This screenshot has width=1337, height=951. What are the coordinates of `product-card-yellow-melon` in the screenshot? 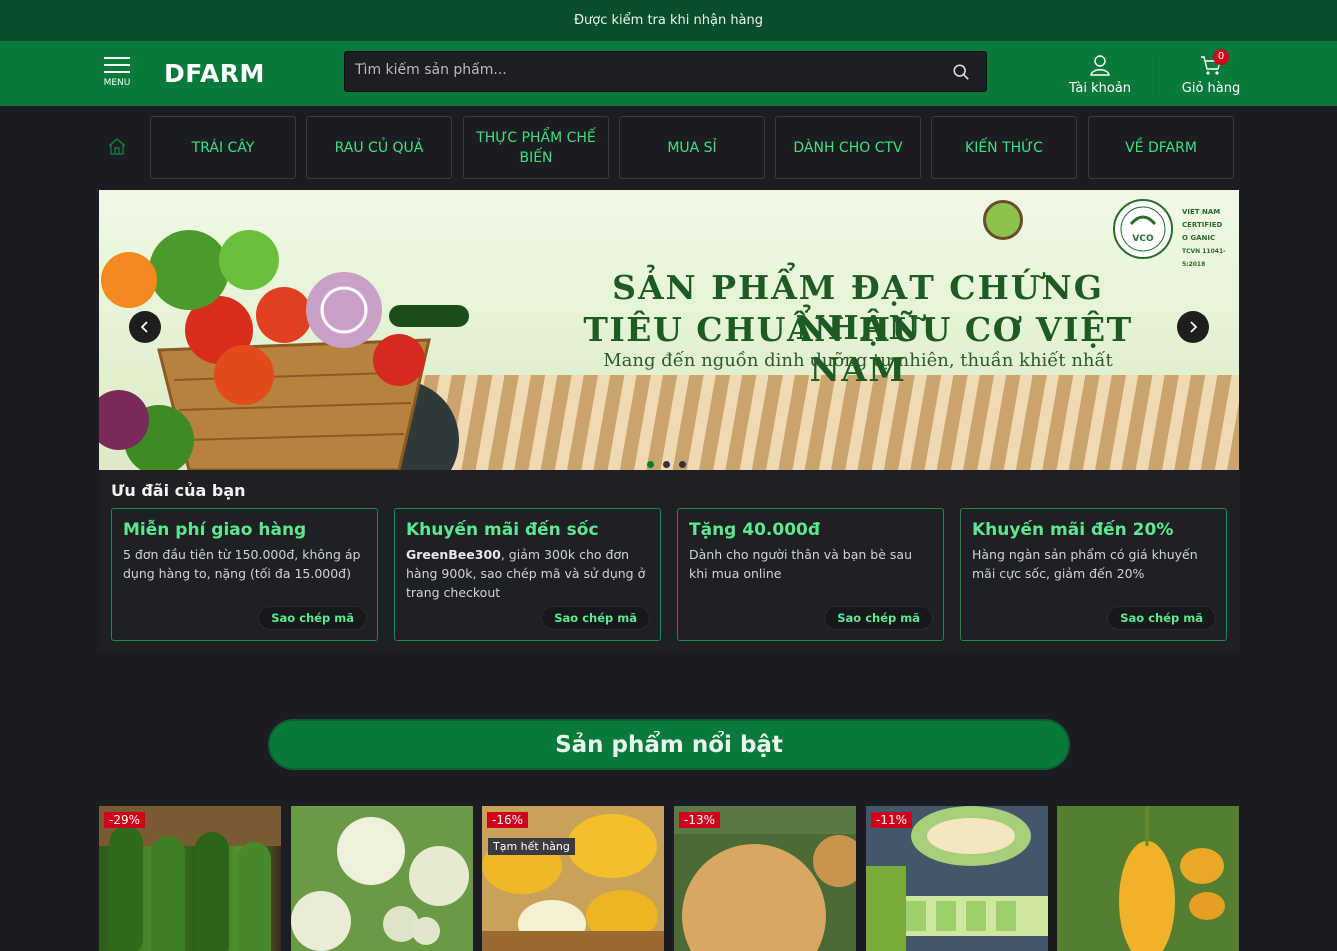 It's located at (1148, 878).